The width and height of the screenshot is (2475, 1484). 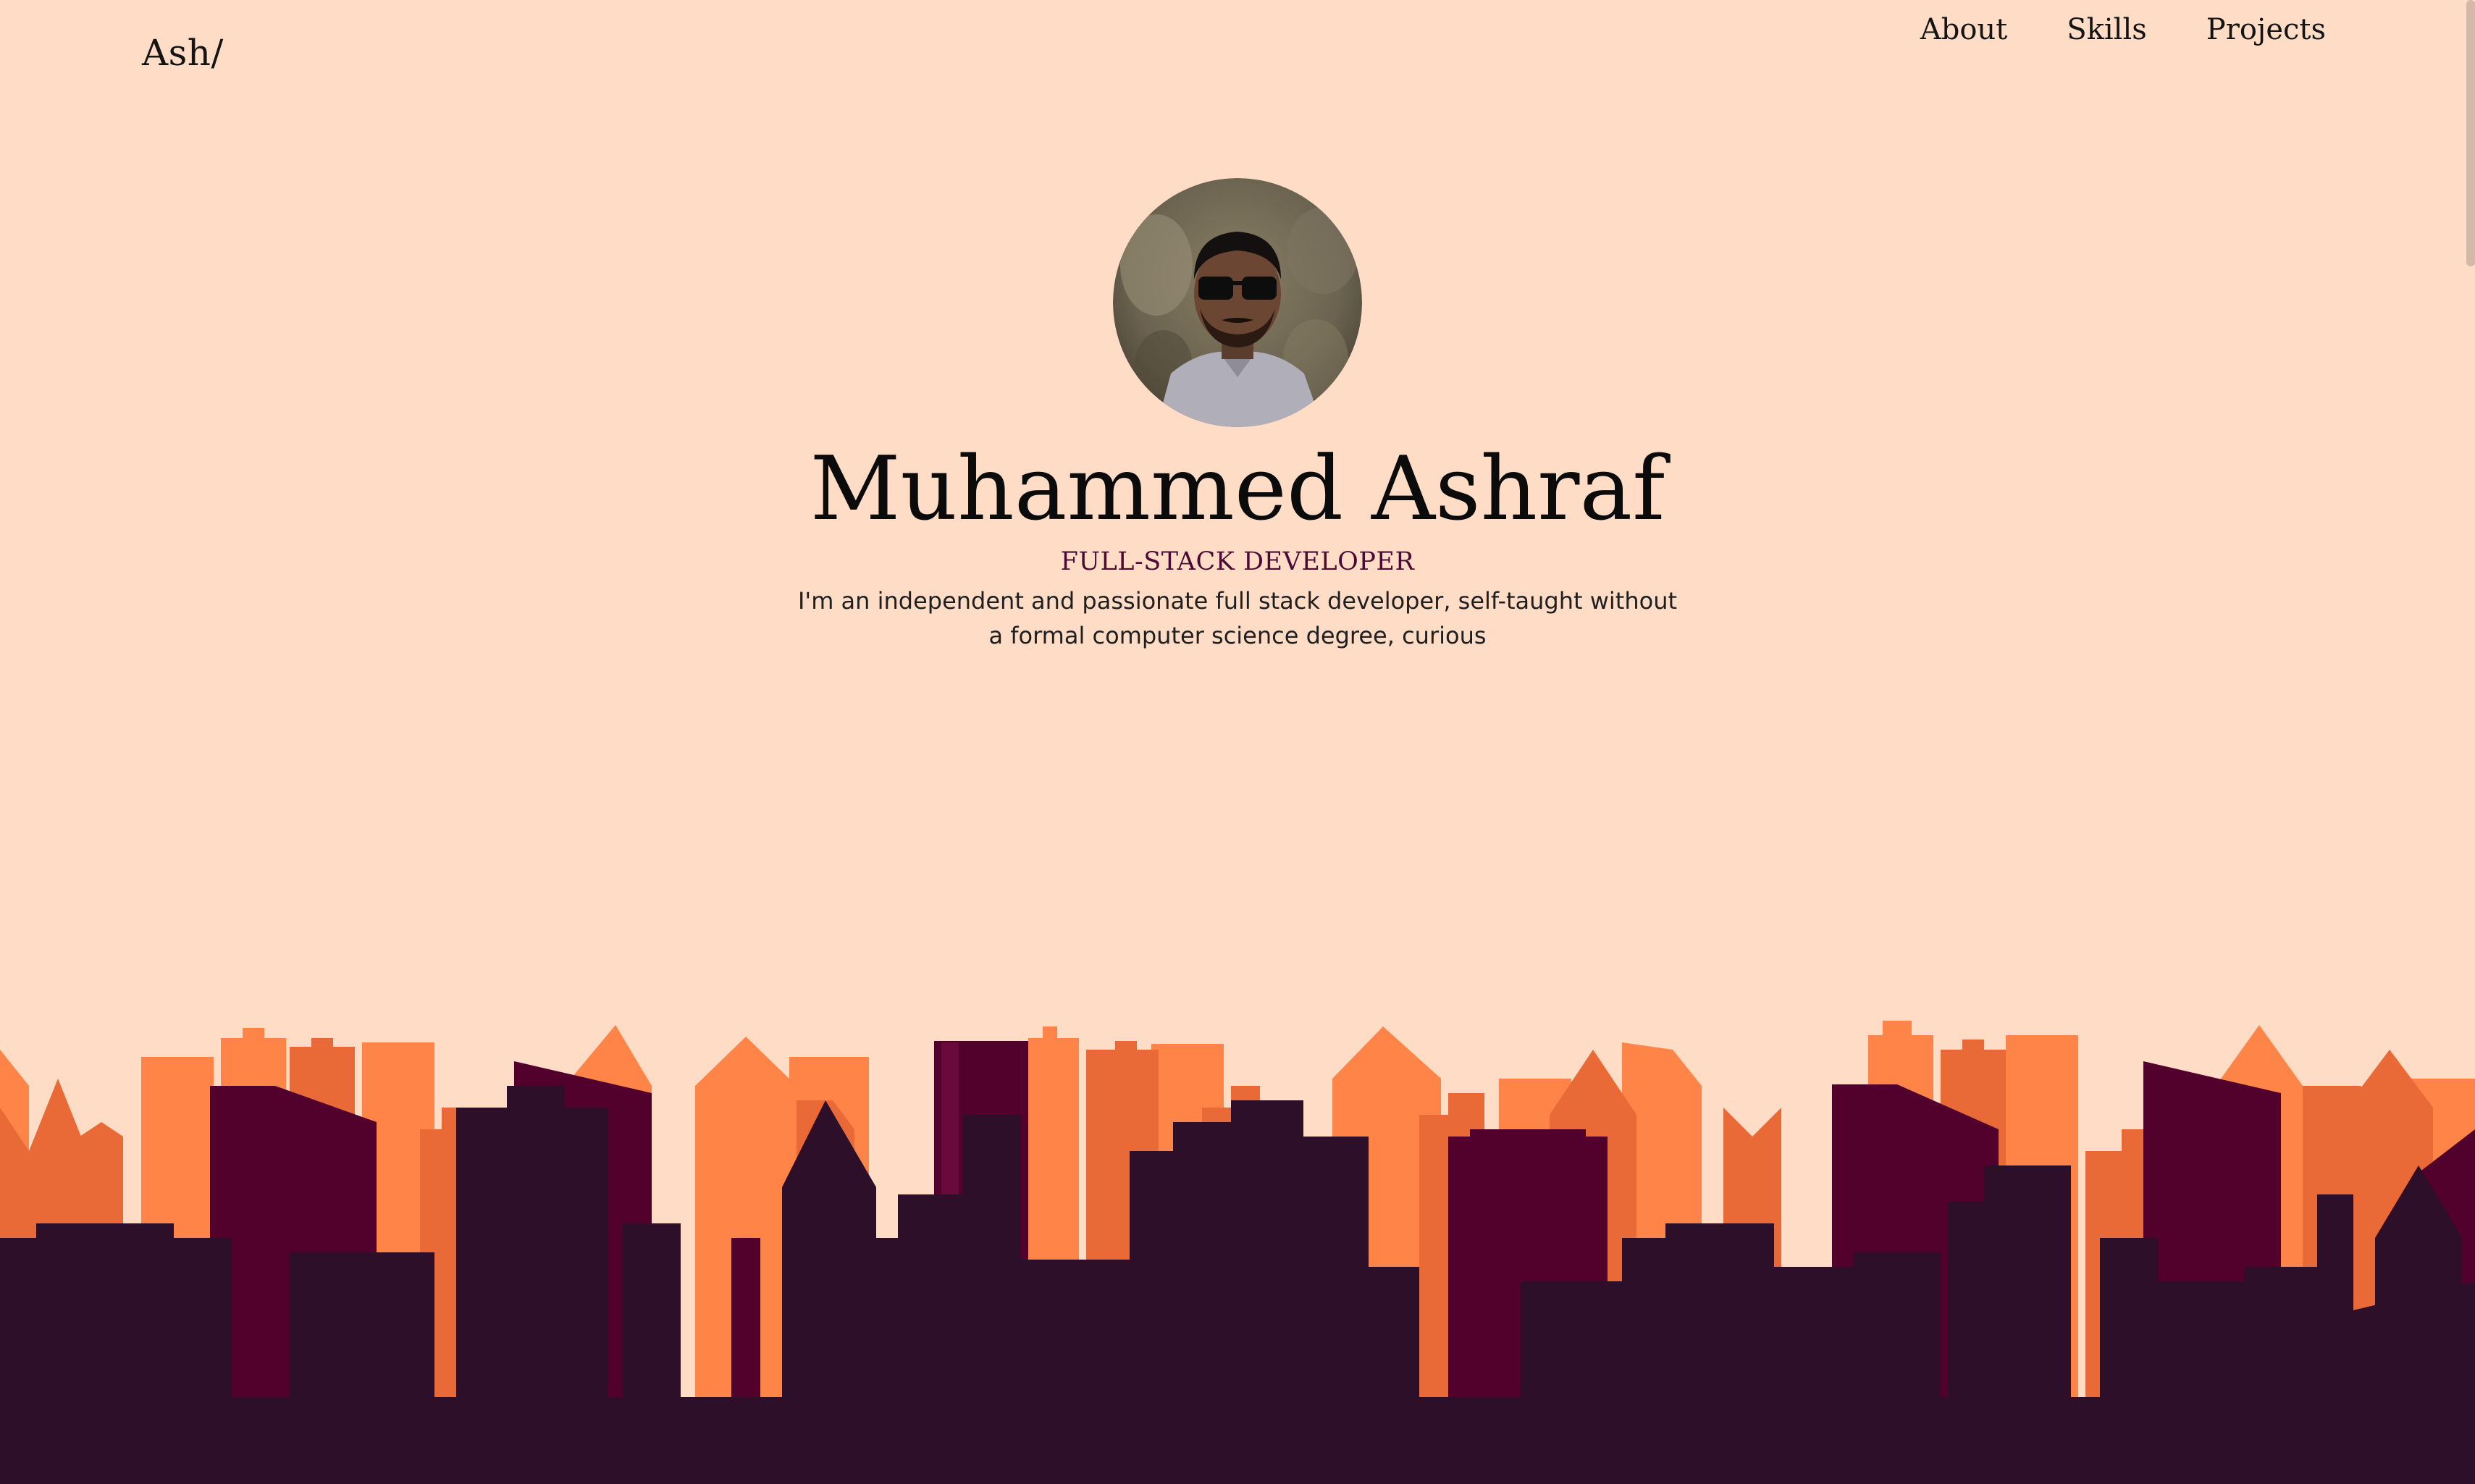 What do you see at coordinates (1237, 302) in the screenshot?
I see `profile-avatar` at bounding box center [1237, 302].